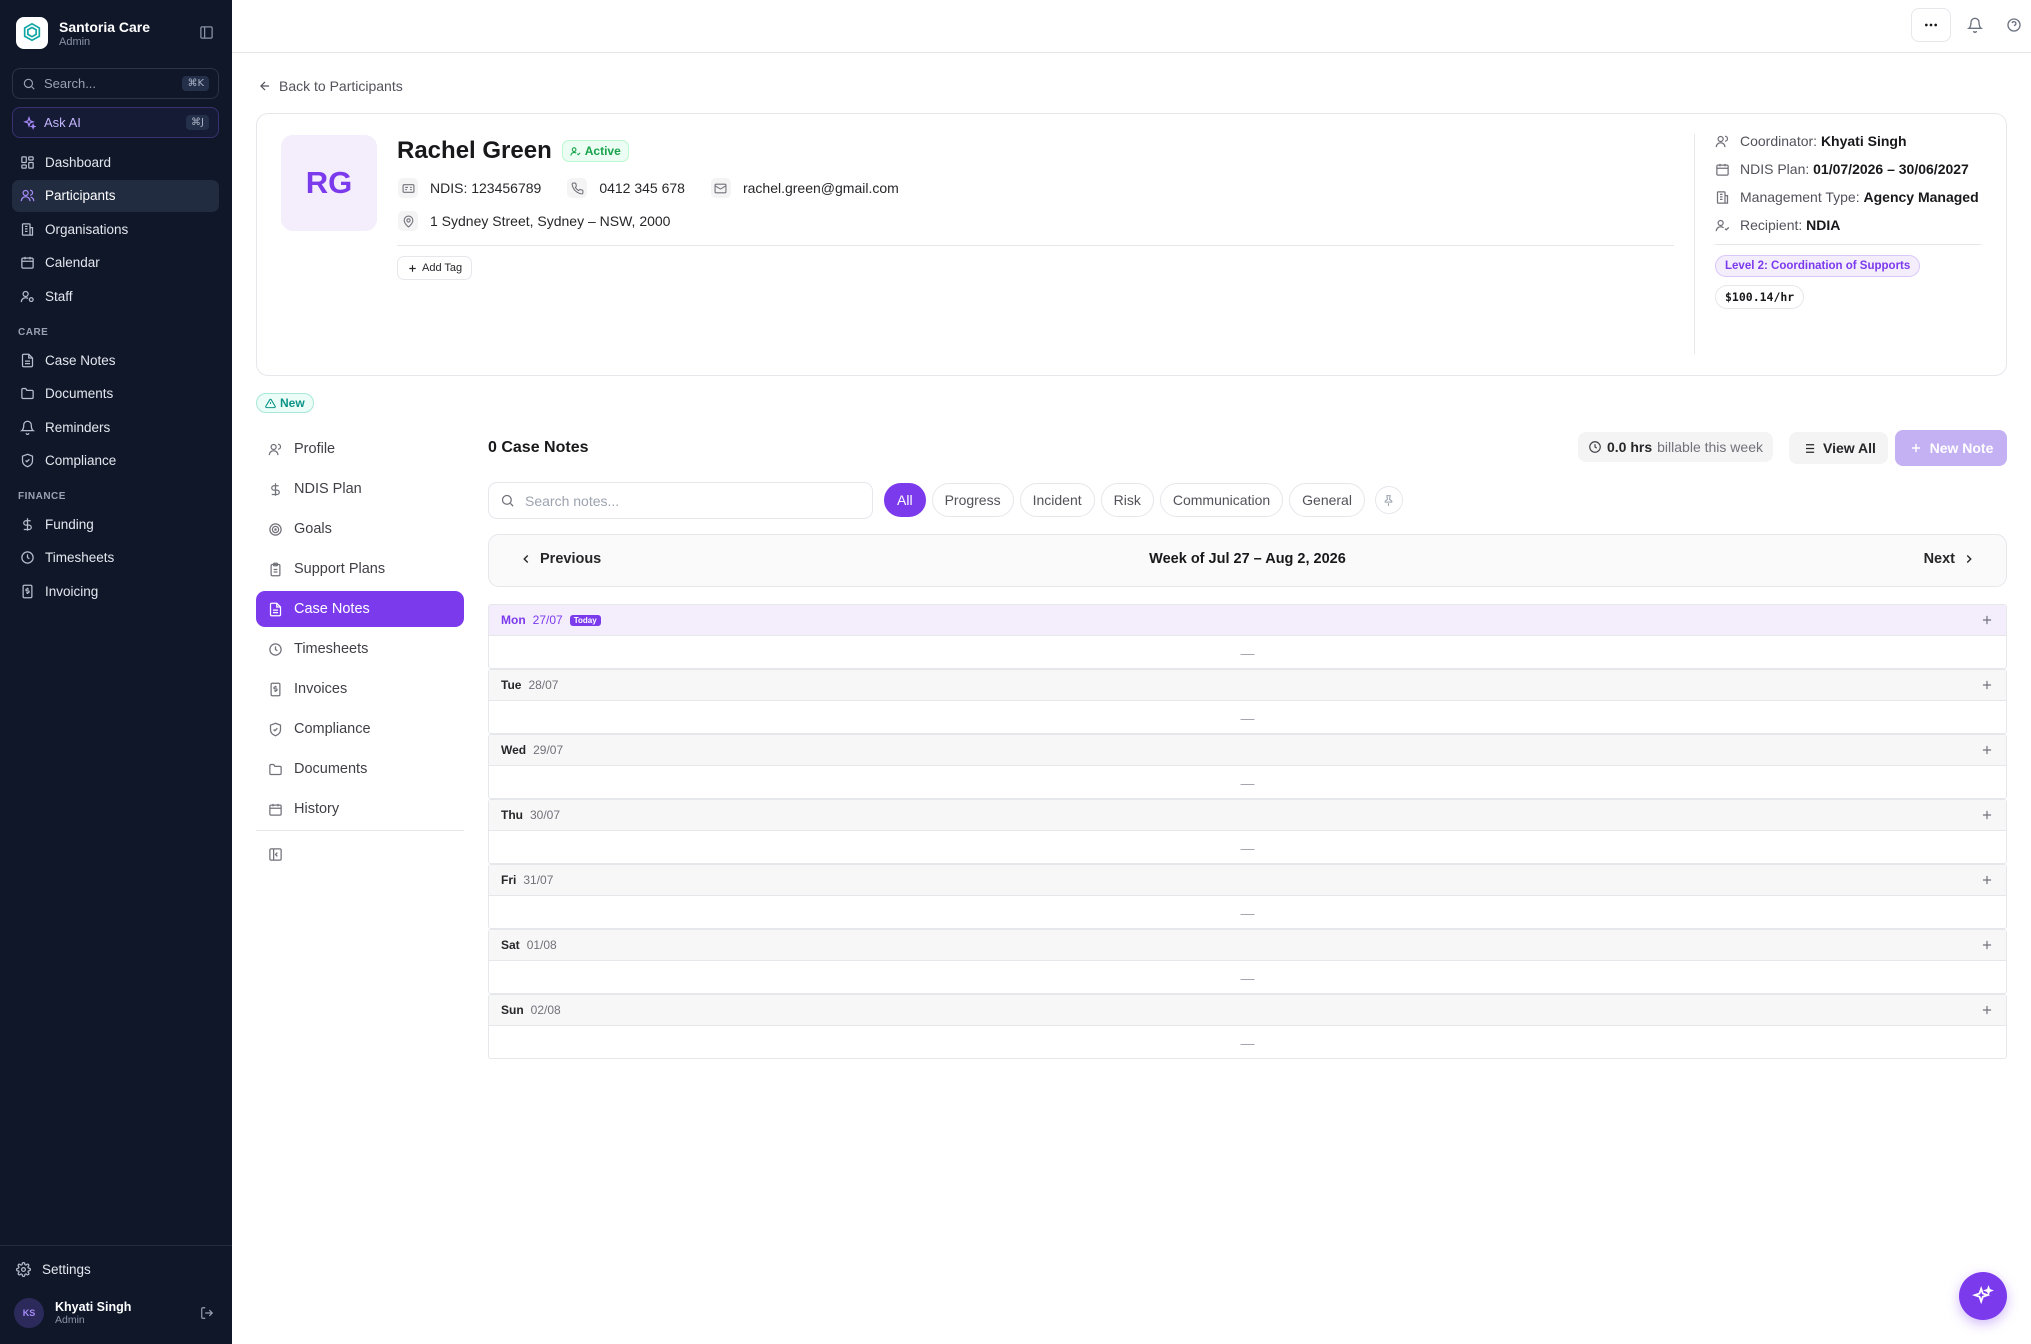 This screenshot has width=2031, height=1344. Describe the element at coordinates (360, 529) in the screenshot. I see `tab-goals: Goals` at that location.